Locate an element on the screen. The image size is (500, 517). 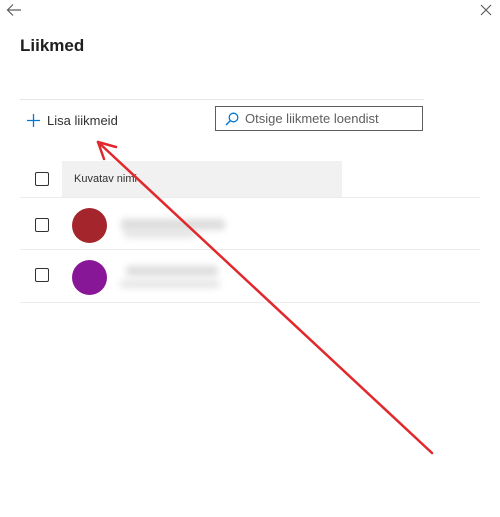
arrow-left-icon is located at coordinates (13, 10).